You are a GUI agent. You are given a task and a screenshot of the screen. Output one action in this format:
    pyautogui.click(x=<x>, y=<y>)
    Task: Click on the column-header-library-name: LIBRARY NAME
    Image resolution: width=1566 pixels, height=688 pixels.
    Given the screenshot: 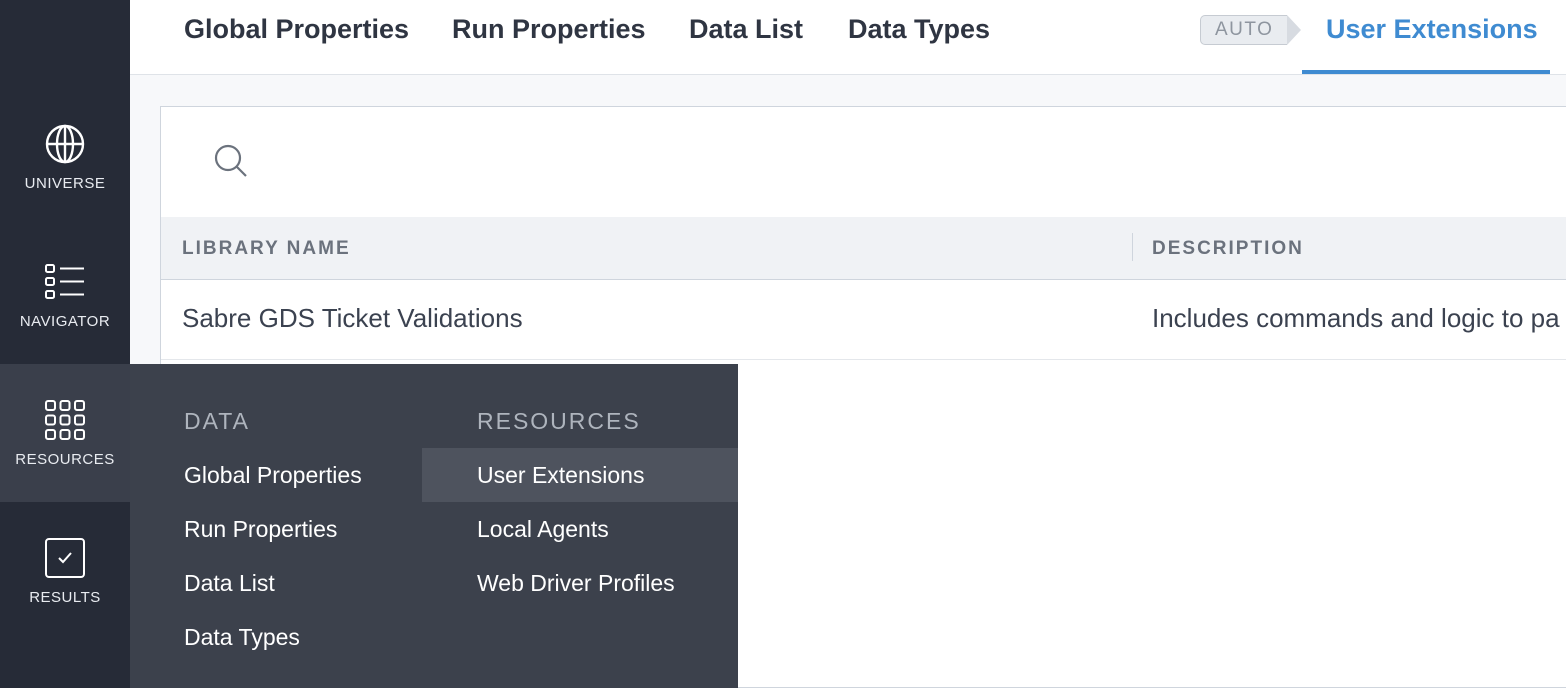 What is the action you would take?
    pyautogui.click(x=266, y=249)
    